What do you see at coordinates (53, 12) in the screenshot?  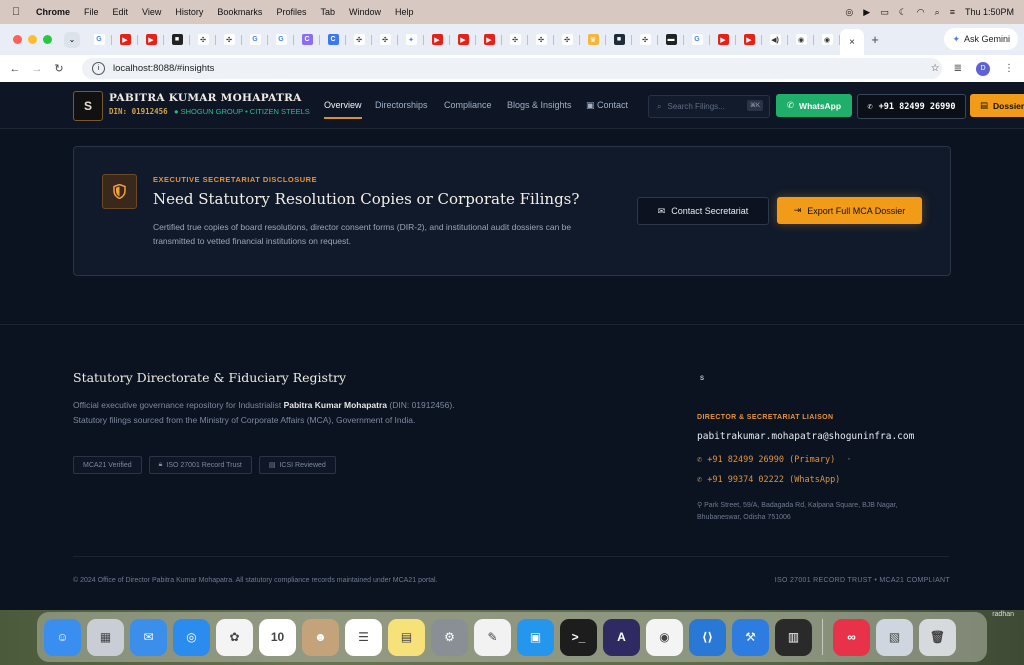 I see `menu-app-name: Chrome` at bounding box center [53, 12].